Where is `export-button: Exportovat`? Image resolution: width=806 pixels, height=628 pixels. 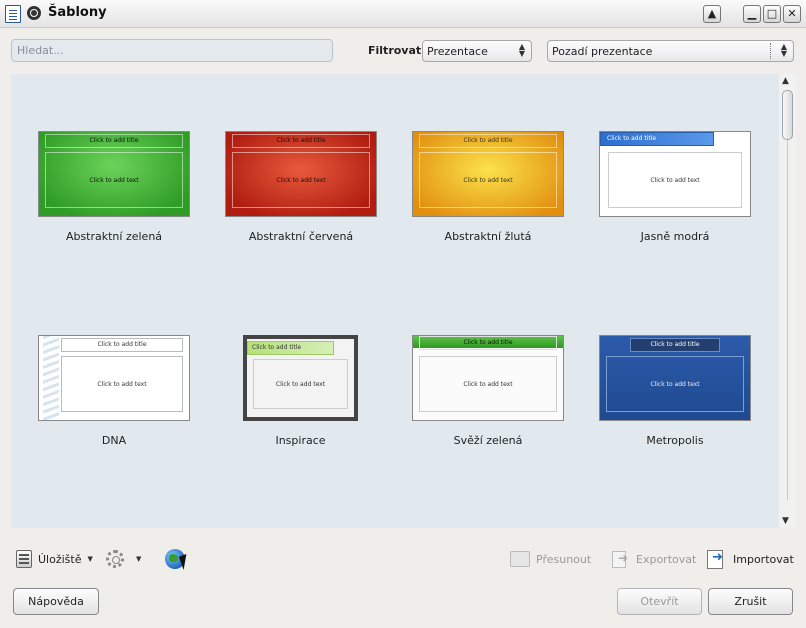 export-button: Exportovat is located at coordinates (654, 559).